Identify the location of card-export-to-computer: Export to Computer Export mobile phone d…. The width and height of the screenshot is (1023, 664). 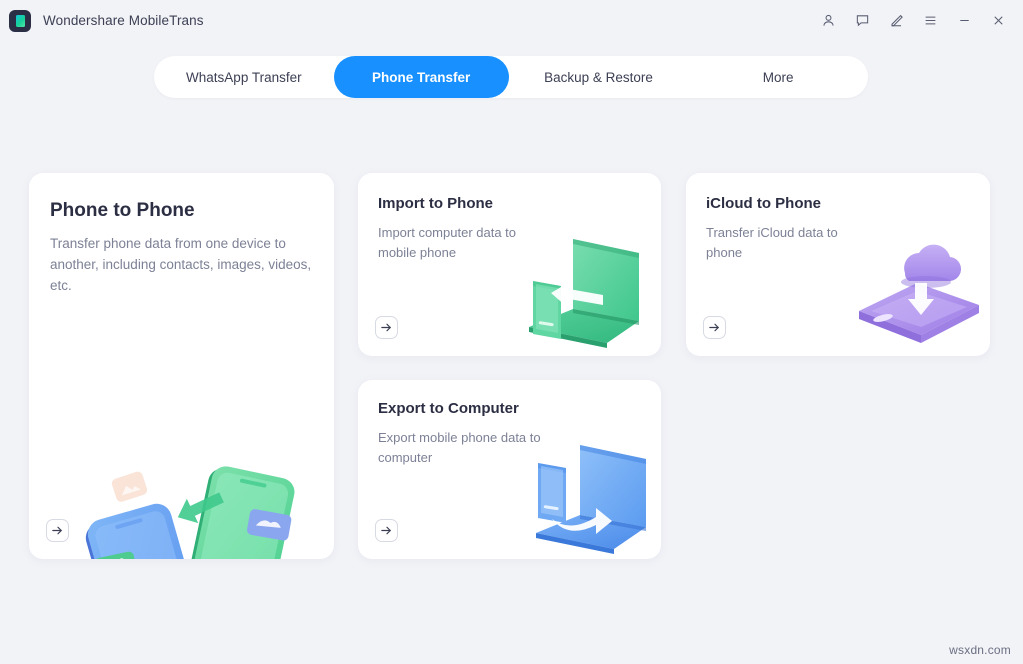
(509, 469).